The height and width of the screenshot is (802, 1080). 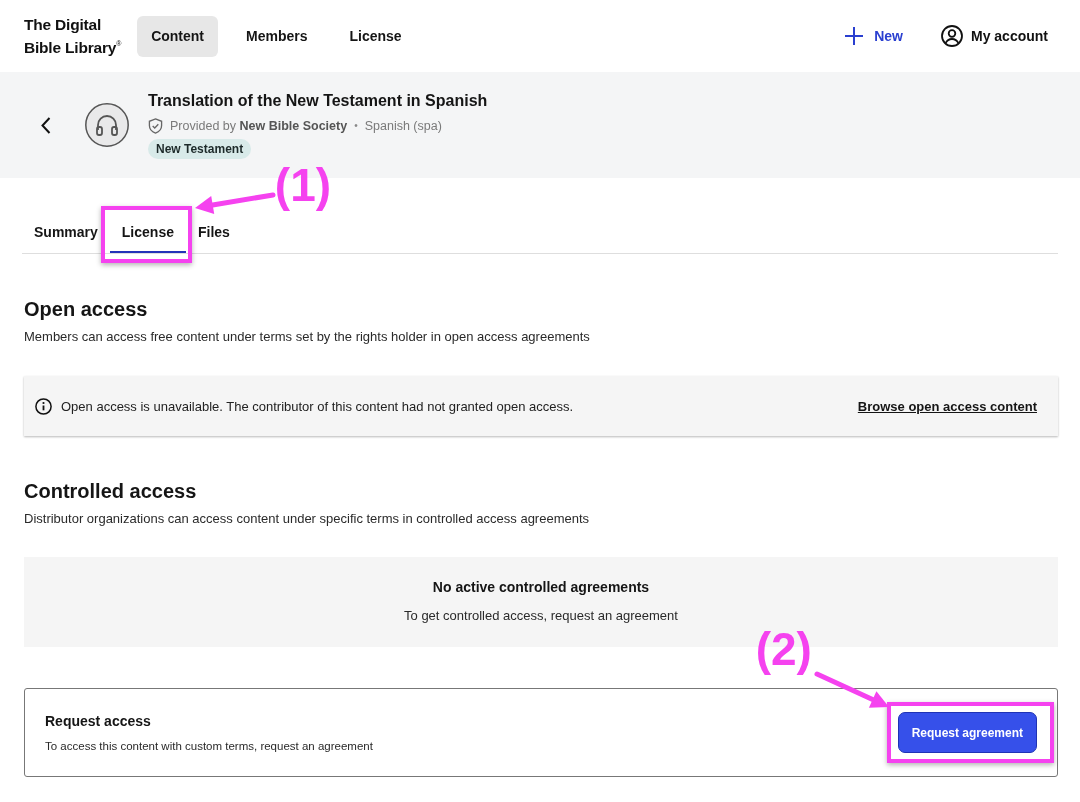 What do you see at coordinates (213, 232) in the screenshot?
I see `tab: Files` at bounding box center [213, 232].